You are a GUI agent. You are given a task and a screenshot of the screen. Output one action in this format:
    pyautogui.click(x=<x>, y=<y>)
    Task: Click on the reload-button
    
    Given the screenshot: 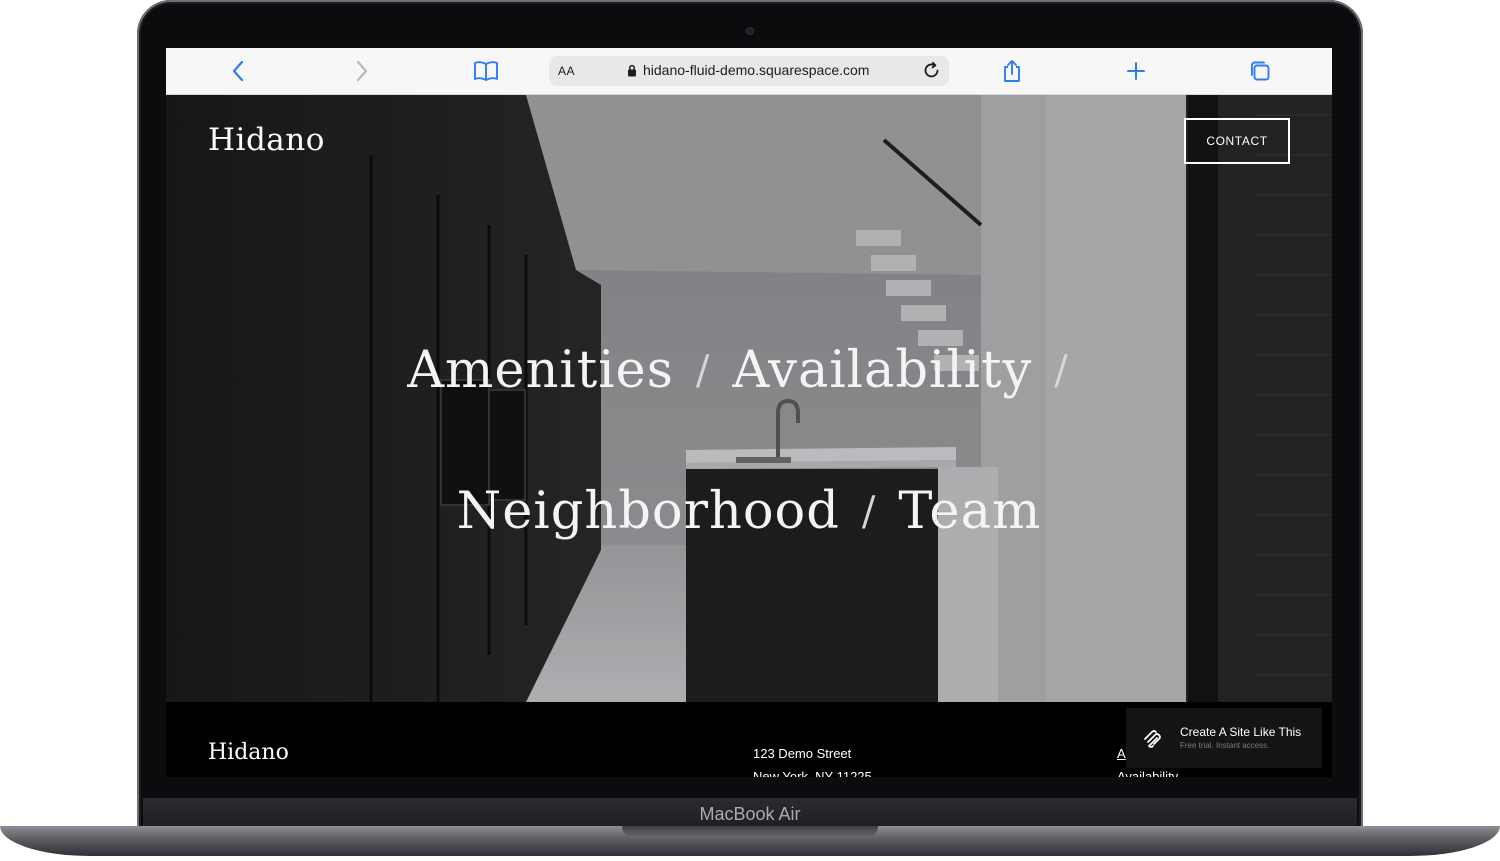 What is the action you would take?
    pyautogui.click(x=931, y=73)
    